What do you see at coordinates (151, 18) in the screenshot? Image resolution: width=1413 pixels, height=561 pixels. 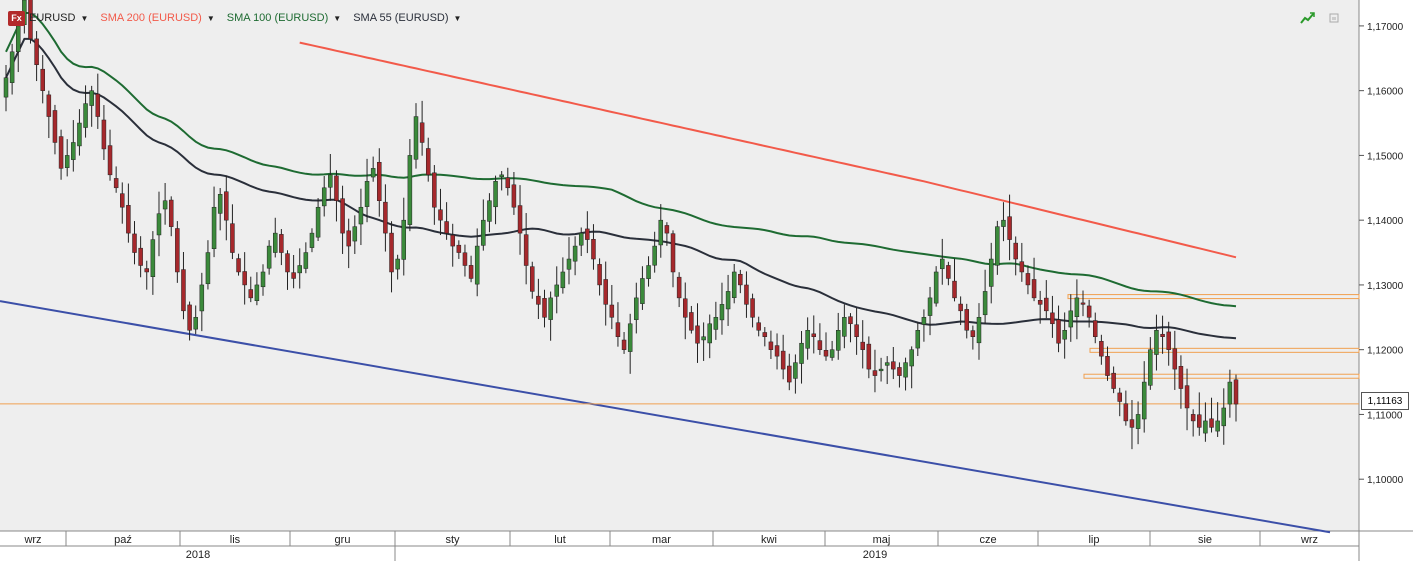 I see `indicator-sma200-label: SMA 200 (EURUSD)` at bounding box center [151, 18].